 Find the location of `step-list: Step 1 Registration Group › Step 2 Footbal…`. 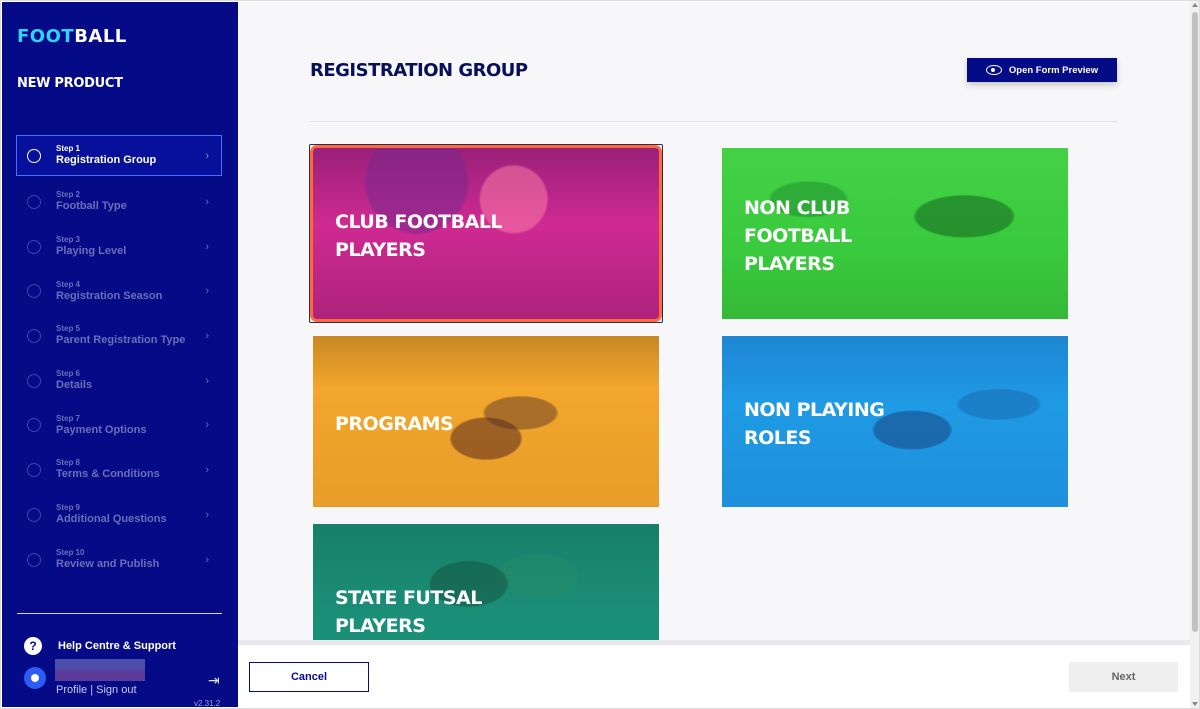

step-list: Step 1 Registration Group › Step 2 Footbal… is located at coordinates (119, 358).